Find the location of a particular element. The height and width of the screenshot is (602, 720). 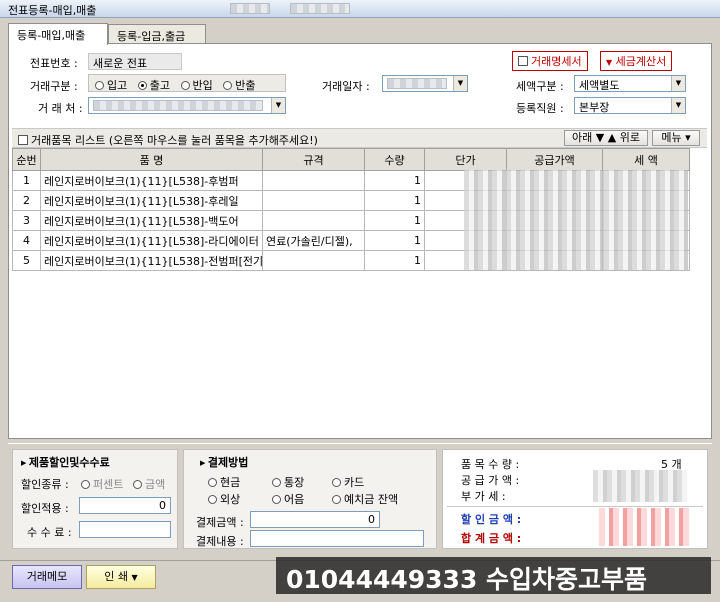

trade-type-label: 거래구분 : is located at coordinates (54, 86).